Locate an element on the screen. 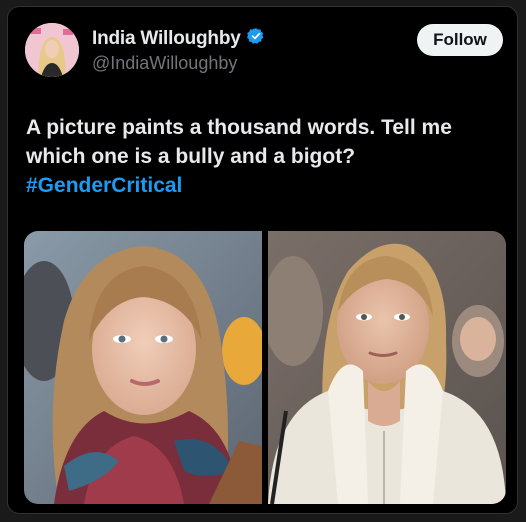 The image size is (526, 522). avatar is located at coordinates (52, 50).